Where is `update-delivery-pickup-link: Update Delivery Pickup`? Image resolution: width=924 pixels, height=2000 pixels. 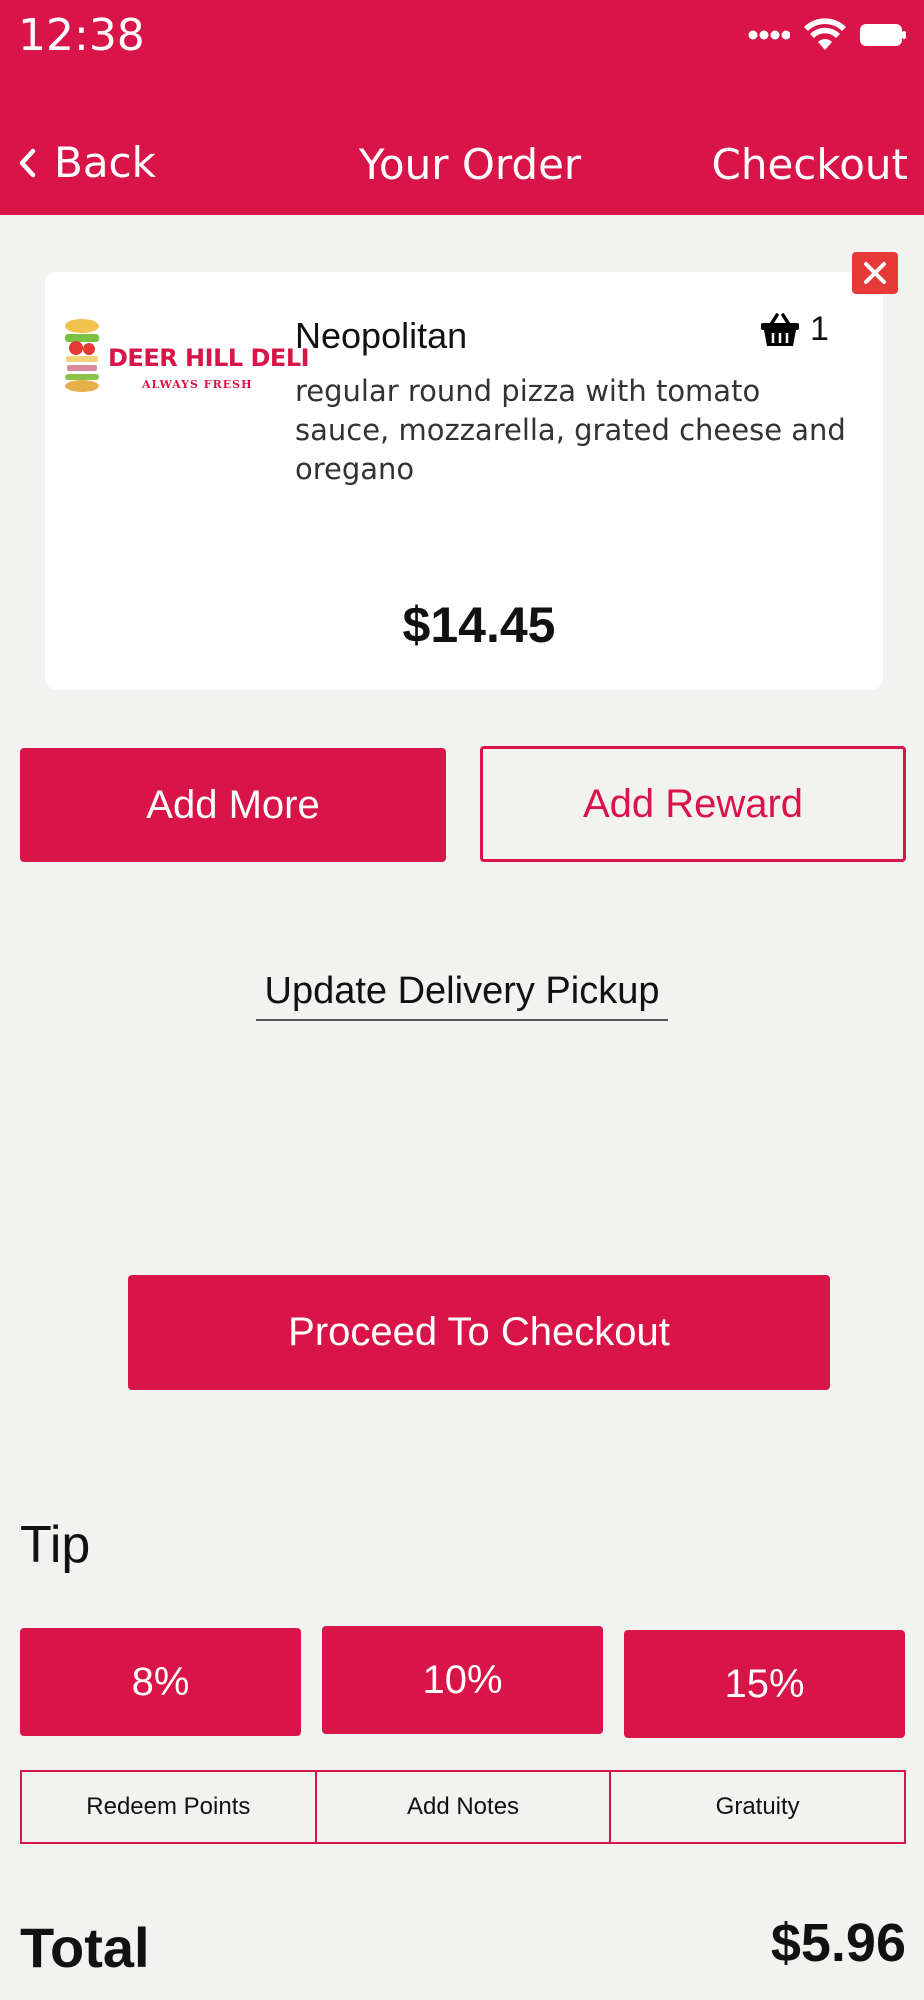
update-delivery-pickup-link: Update Delivery Pickup is located at coordinates (462, 995).